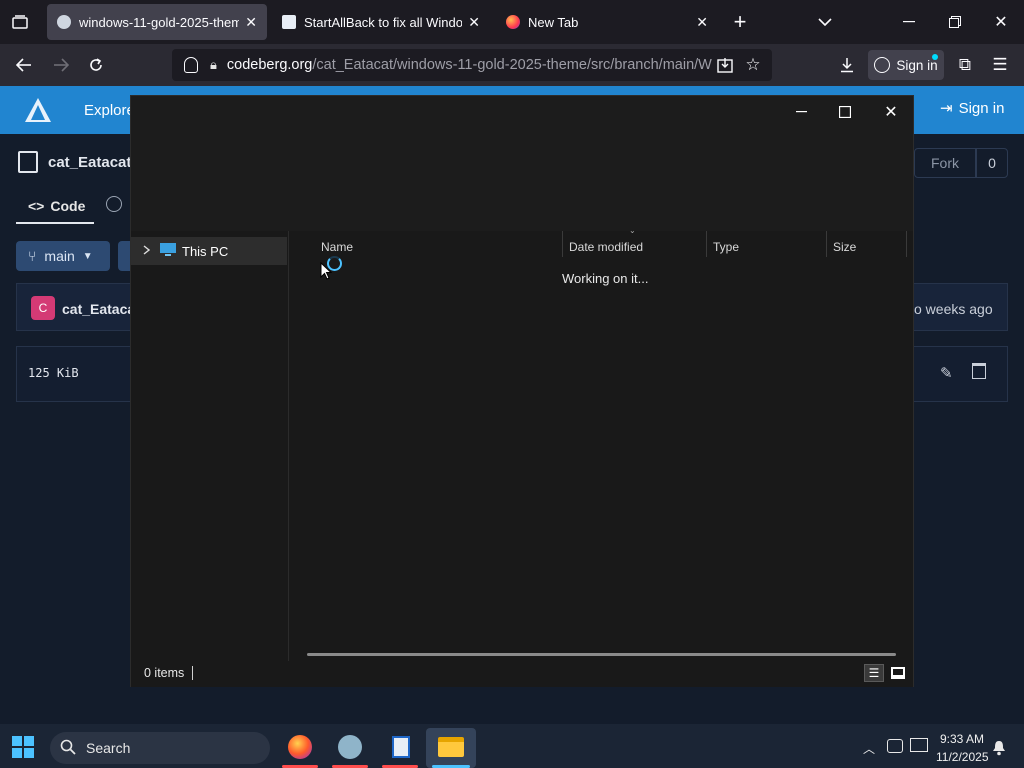  Describe the element at coordinates (381, 22) in the screenshot. I see `tab-startallback: StartAllBack to fix all Windows ✕` at that location.